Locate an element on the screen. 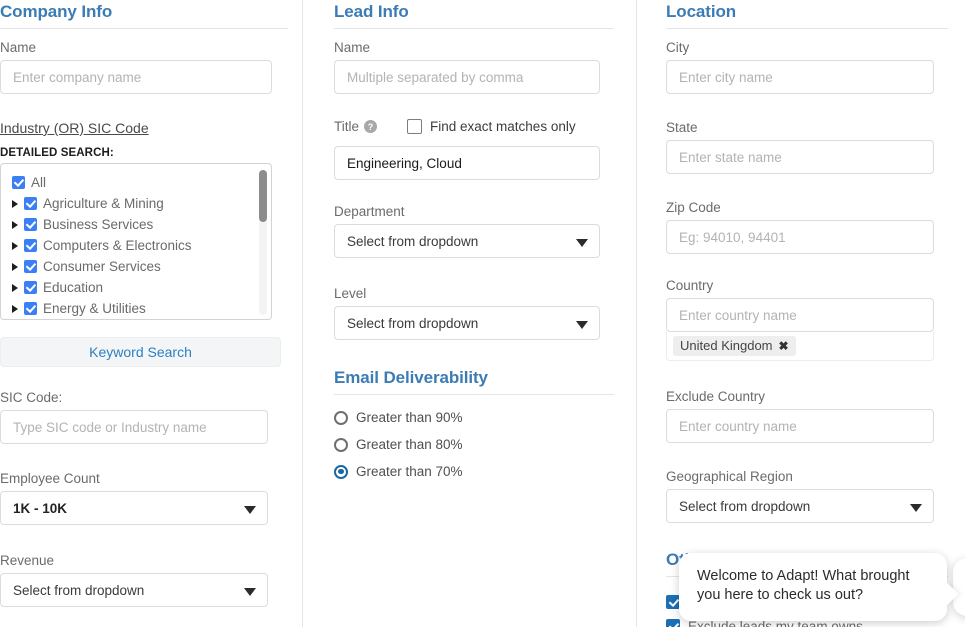  close-icon: ✖ is located at coordinates (784, 346).